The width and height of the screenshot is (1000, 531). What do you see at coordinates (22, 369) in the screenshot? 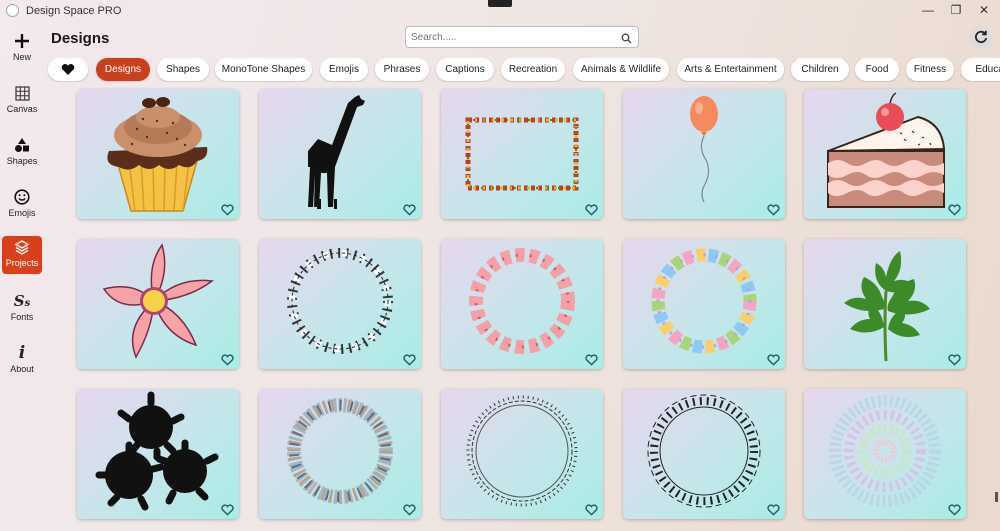
I see `sidebar-item-label: About` at bounding box center [22, 369].